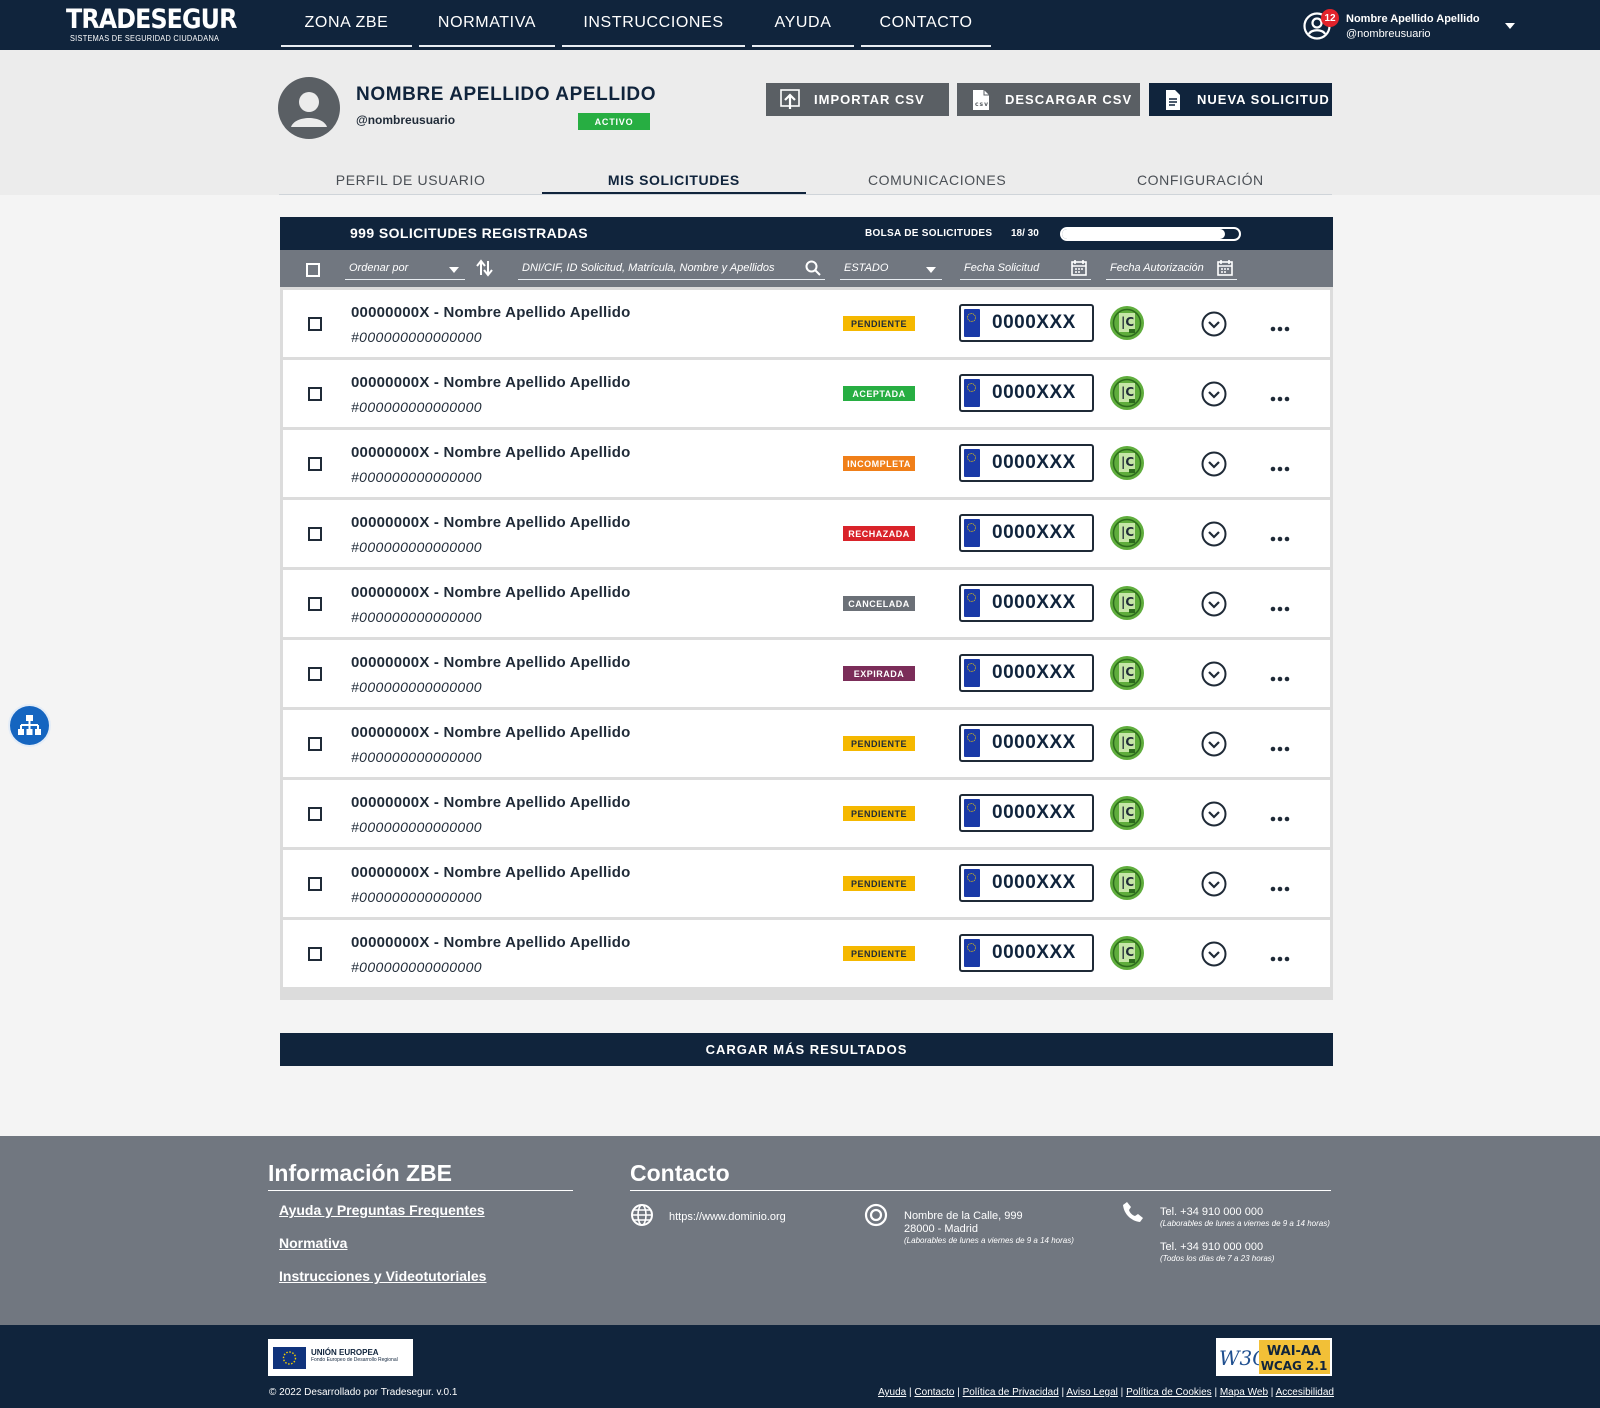 The image size is (1600, 1408). Describe the element at coordinates (653, 23) in the screenshot. I see `nav-item-instrucciones: INSTRUCCIONES` at that location.